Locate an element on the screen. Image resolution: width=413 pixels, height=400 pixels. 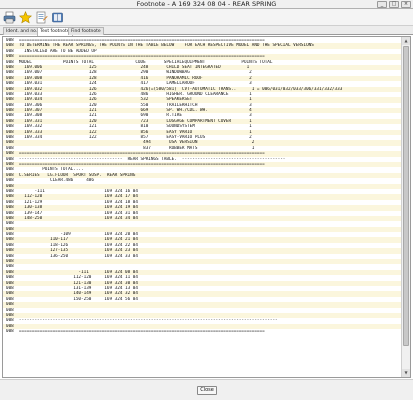
window-controls: _ □ × is located at coordinates (394, 4).